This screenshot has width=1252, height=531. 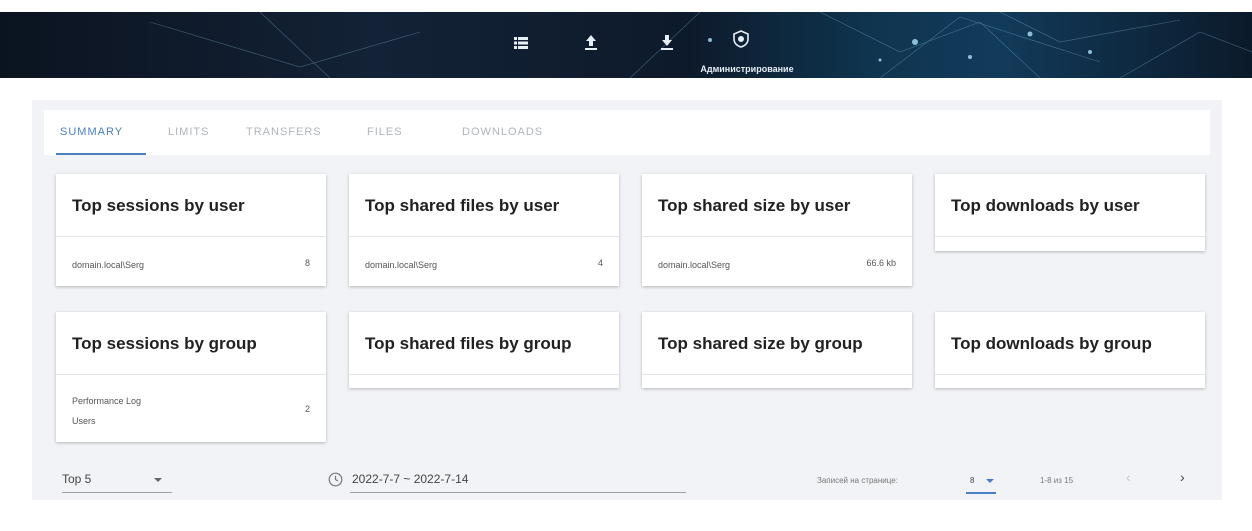 I want to click on header-banner: Администрирование, so click(x=626, y=45).